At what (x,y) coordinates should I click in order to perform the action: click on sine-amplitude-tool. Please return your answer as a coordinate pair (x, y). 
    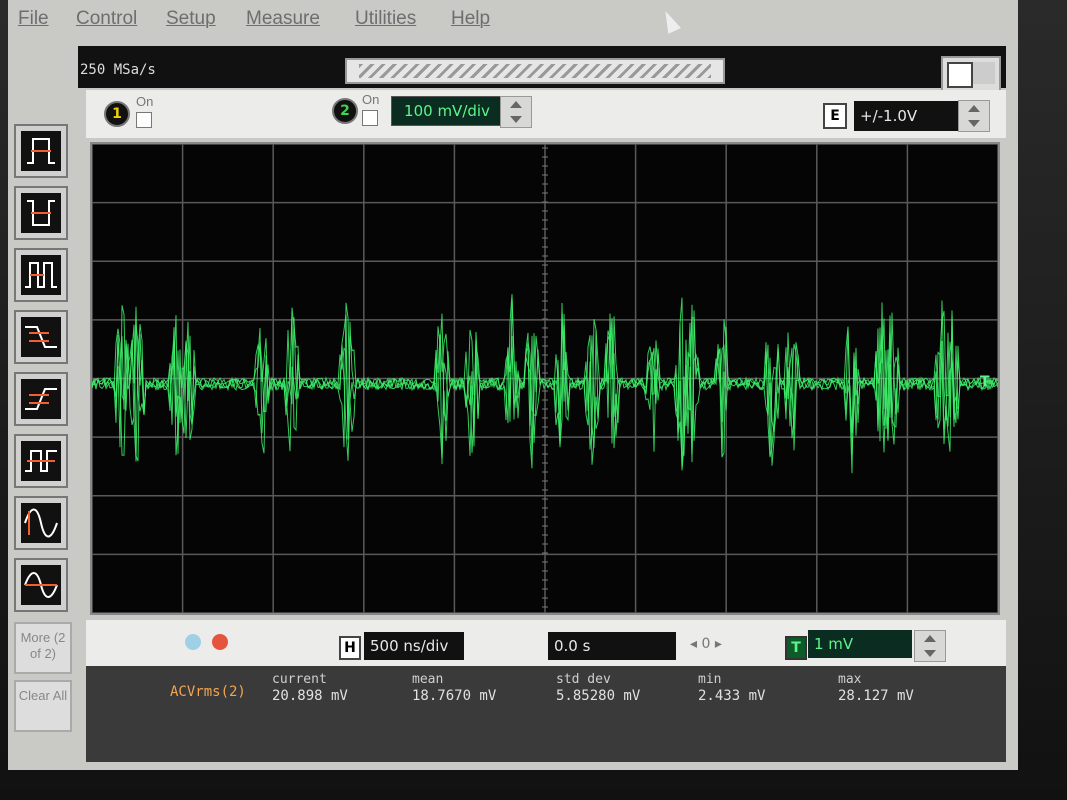
    Looking at the image, I should click on (41, 585).